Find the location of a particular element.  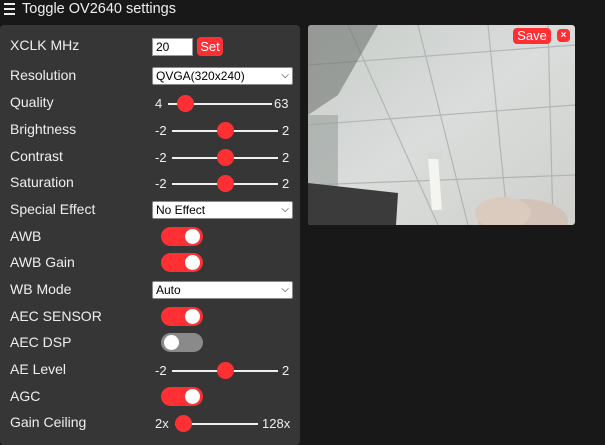

save-button: Save is located at coordinates (532, 36).